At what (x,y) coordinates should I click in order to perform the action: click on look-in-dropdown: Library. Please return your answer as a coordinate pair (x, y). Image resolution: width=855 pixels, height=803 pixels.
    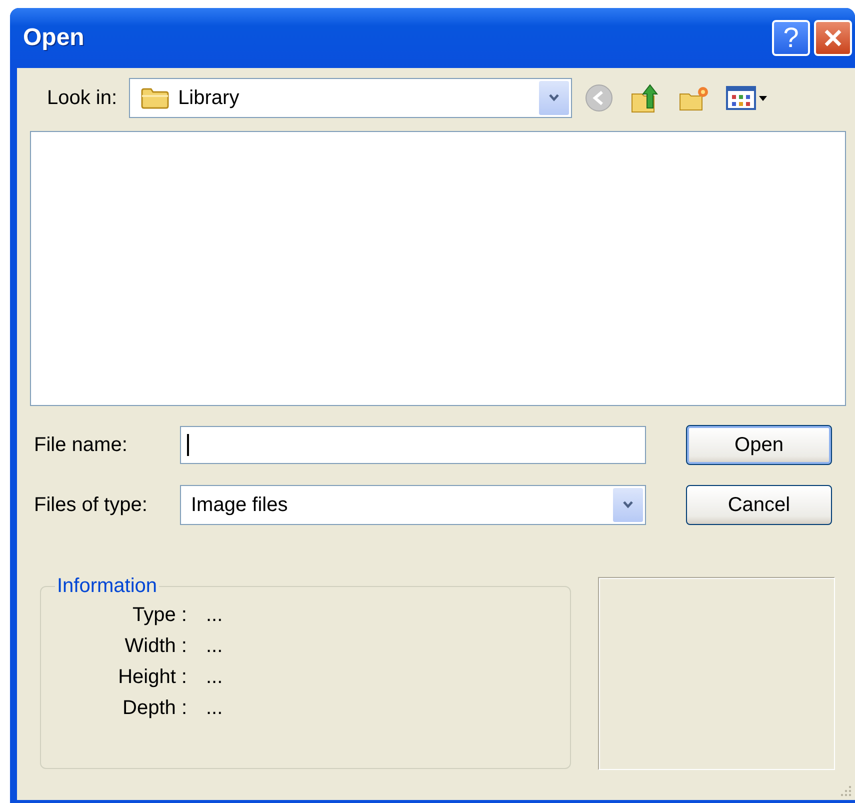
    Looking at the image, I should click on (350, 98).